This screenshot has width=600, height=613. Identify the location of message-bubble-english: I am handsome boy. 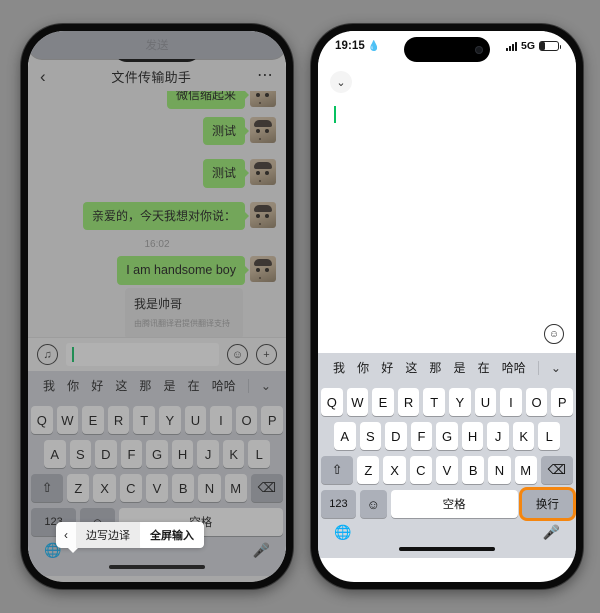
(183, 270).